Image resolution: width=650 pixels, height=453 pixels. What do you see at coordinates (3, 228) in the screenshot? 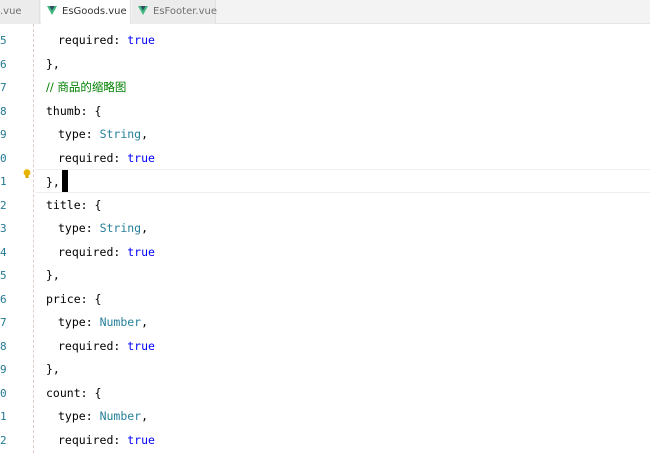
I see `line-number: 3` at bounding box center [3, 228].